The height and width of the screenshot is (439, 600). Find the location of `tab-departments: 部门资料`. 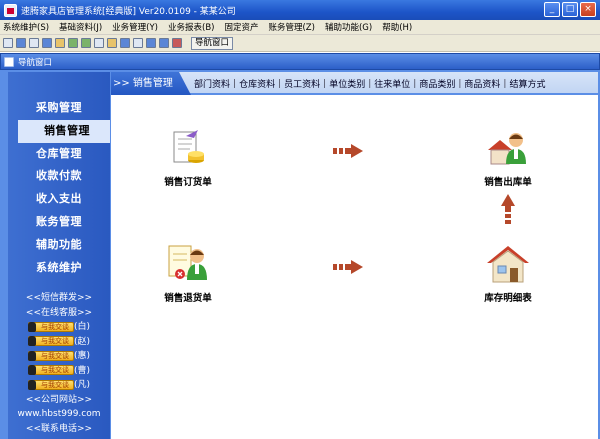

tab-departments: 部门资料 is located at coordinates (212, 83).